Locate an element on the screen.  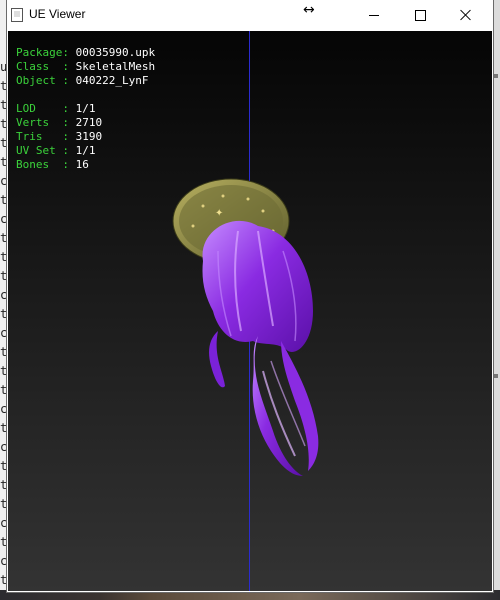
title-bar: UE Viewer ↔ is located at coordinates (250, 15).